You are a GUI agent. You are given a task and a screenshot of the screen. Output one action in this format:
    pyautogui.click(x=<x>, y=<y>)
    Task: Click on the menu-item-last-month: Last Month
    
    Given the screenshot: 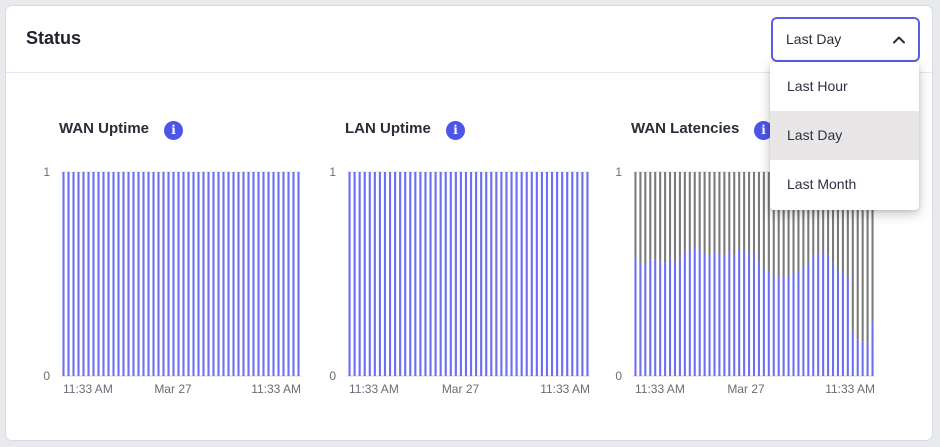 What is the action you would take?
    pyautogui.click(x=844, y=184)
    